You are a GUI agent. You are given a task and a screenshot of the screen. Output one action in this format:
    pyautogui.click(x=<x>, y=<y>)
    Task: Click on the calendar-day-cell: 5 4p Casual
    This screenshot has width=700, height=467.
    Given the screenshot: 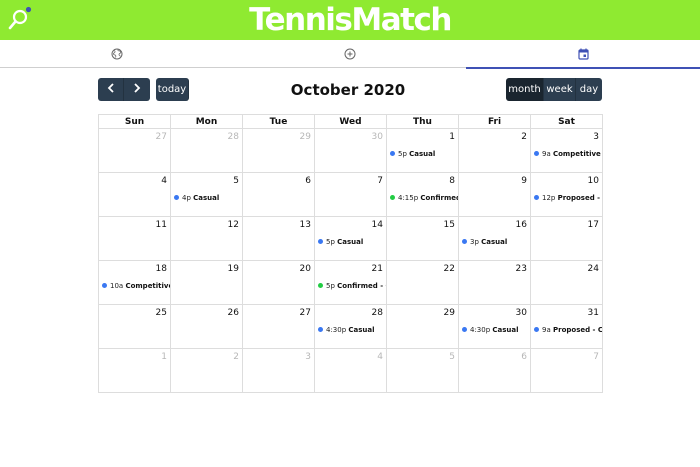 What is the action you would take?
    pyautogui.click(x=207, y=195)
    